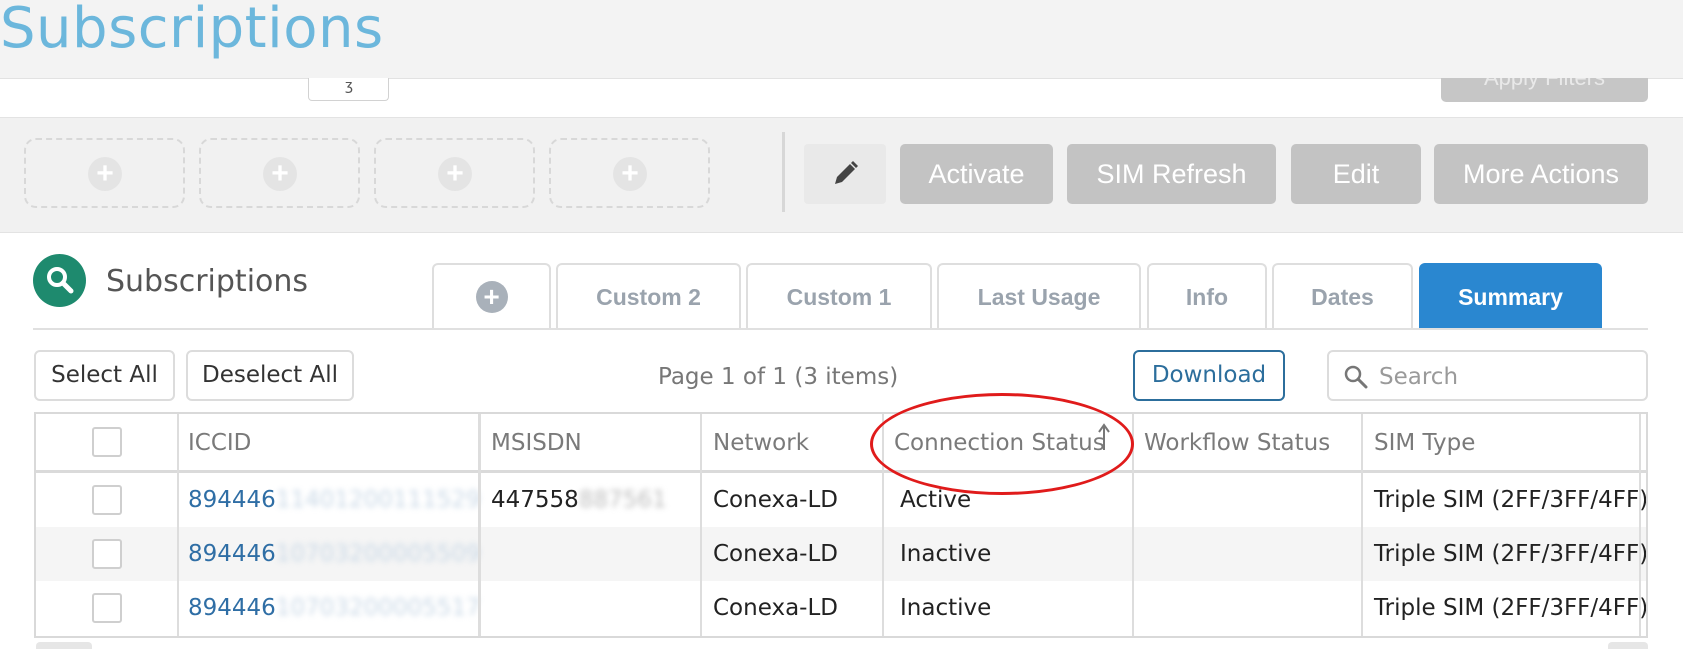 The width and height of the screenshot is (1683, 649). I want to click on tab-add-view: +, so click(491, 296).